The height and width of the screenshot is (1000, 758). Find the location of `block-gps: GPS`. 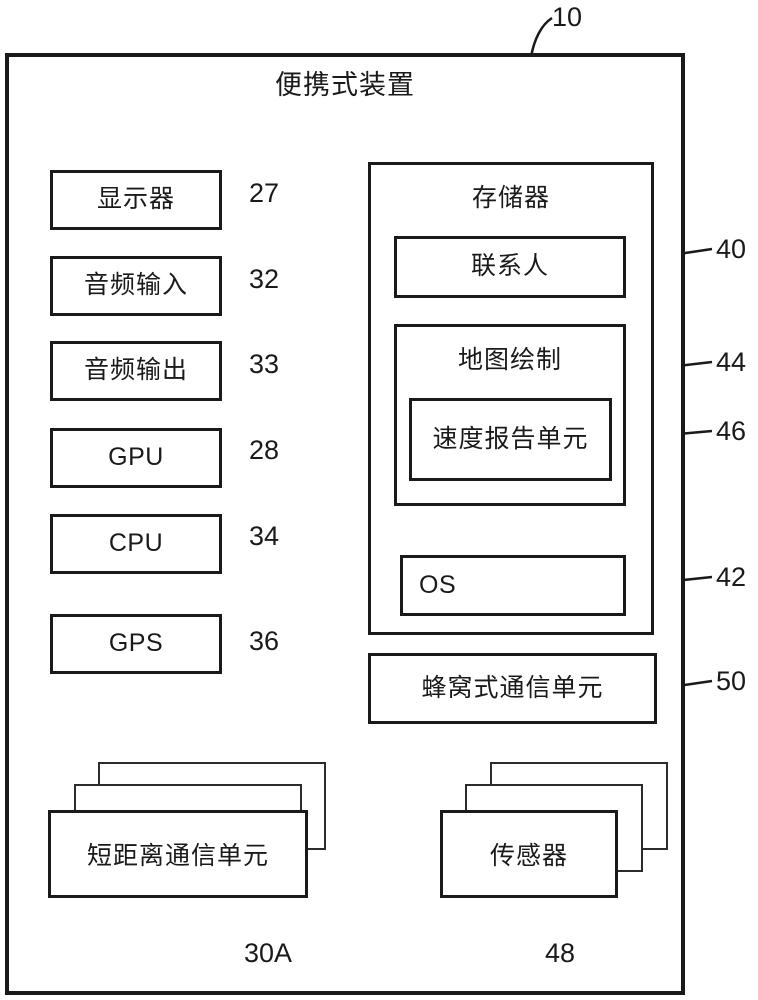

block-gps: GPS is located at coordinates (136, 644).